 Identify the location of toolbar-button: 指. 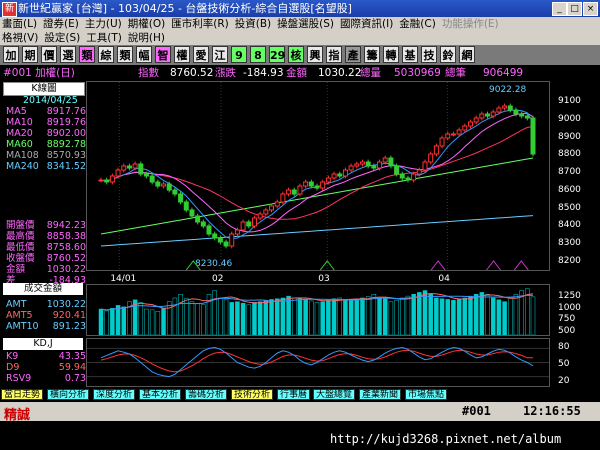
(334, 54).